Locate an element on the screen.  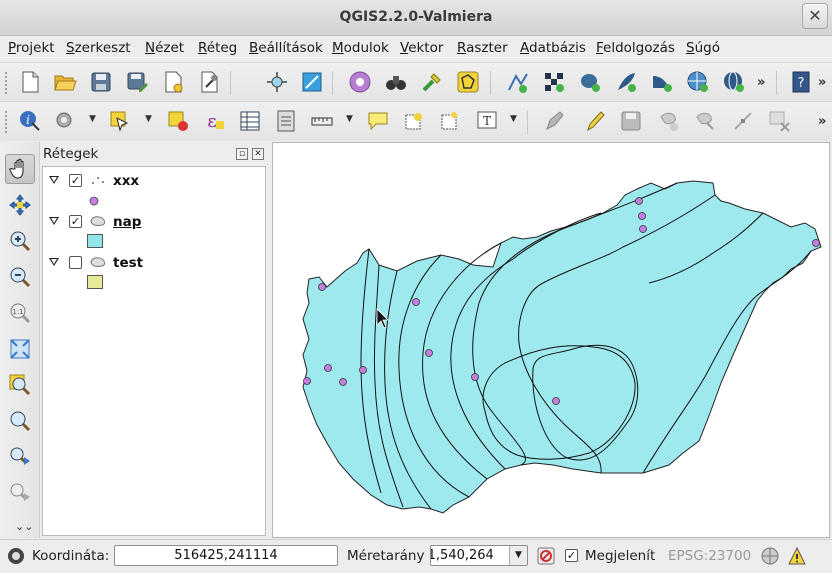
show-bookmarks-button is located at coordinates (450, 121).